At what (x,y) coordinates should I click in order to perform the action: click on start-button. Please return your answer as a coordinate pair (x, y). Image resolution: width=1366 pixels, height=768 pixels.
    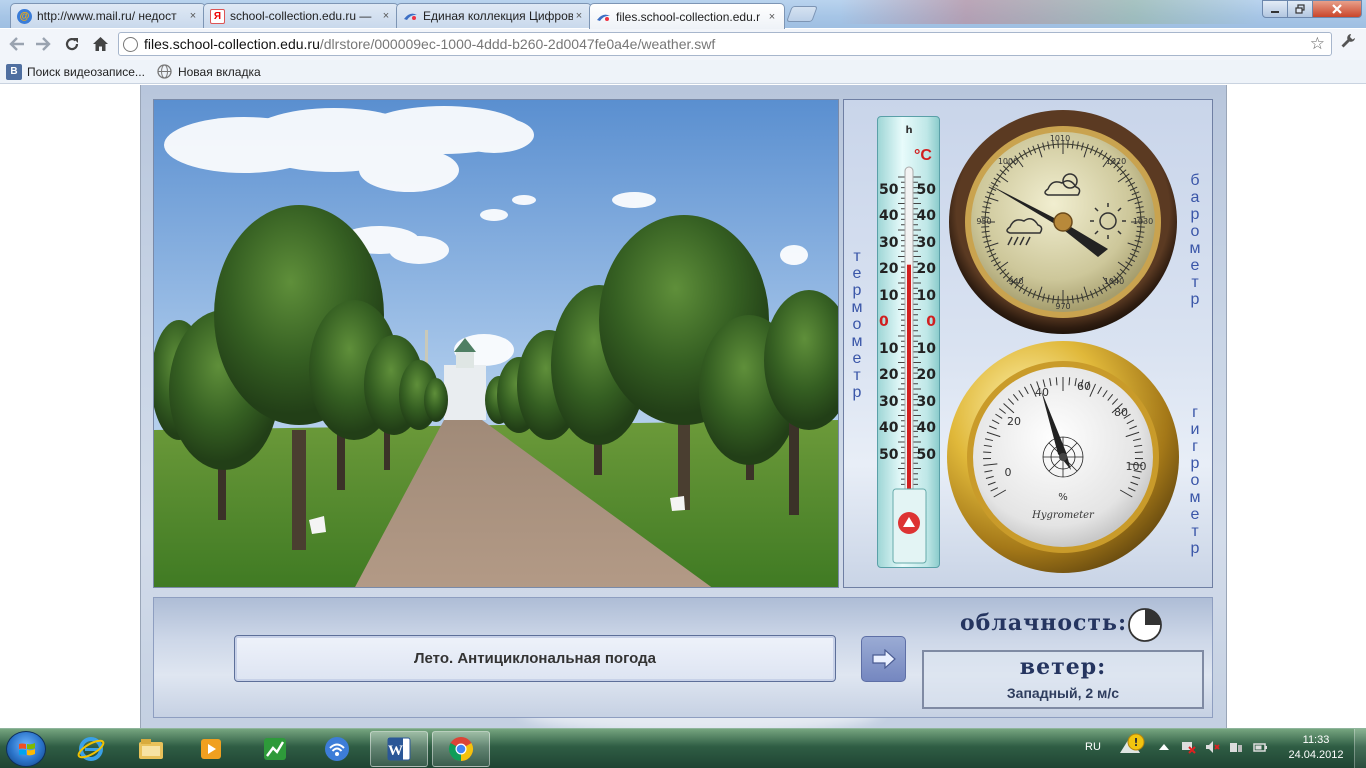
    Looking at the image, I should click on (26, 749).